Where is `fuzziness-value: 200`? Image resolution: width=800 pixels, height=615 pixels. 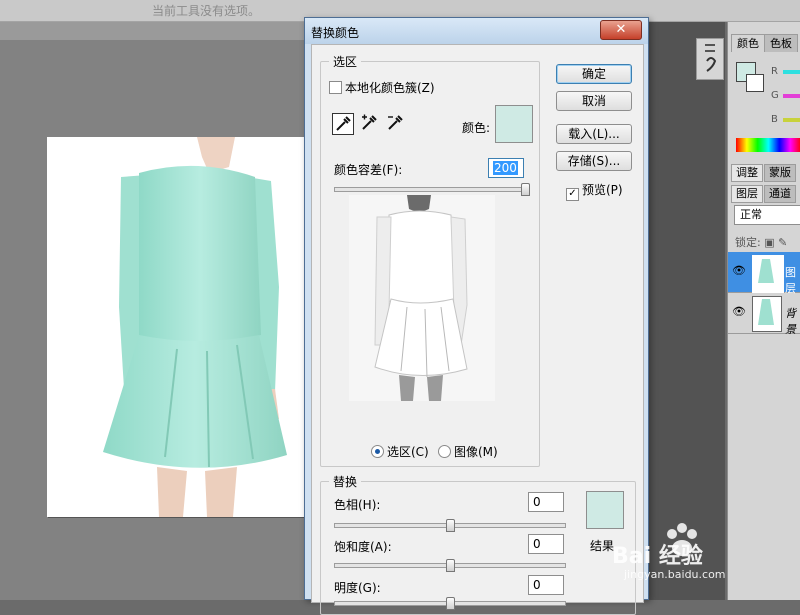
fuzziness-value: 200 is located at coordinates (505, 168).